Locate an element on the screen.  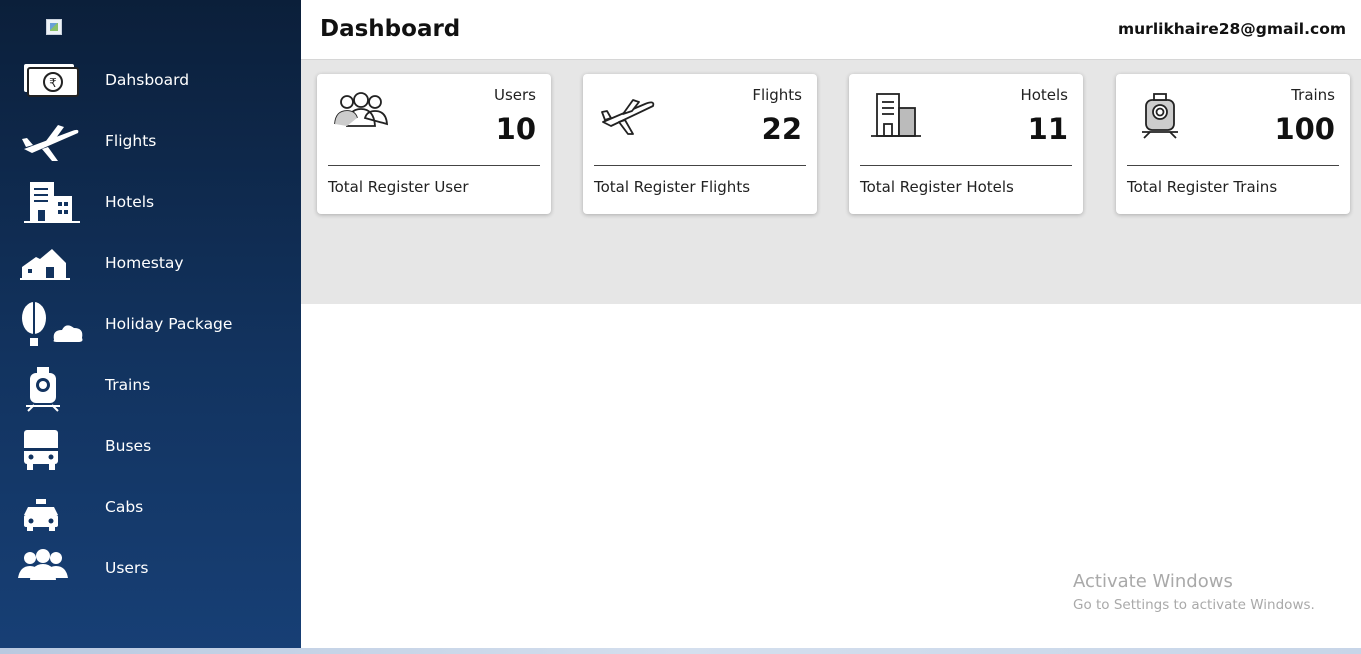
bus-icon is located at coordinates (41, 450).